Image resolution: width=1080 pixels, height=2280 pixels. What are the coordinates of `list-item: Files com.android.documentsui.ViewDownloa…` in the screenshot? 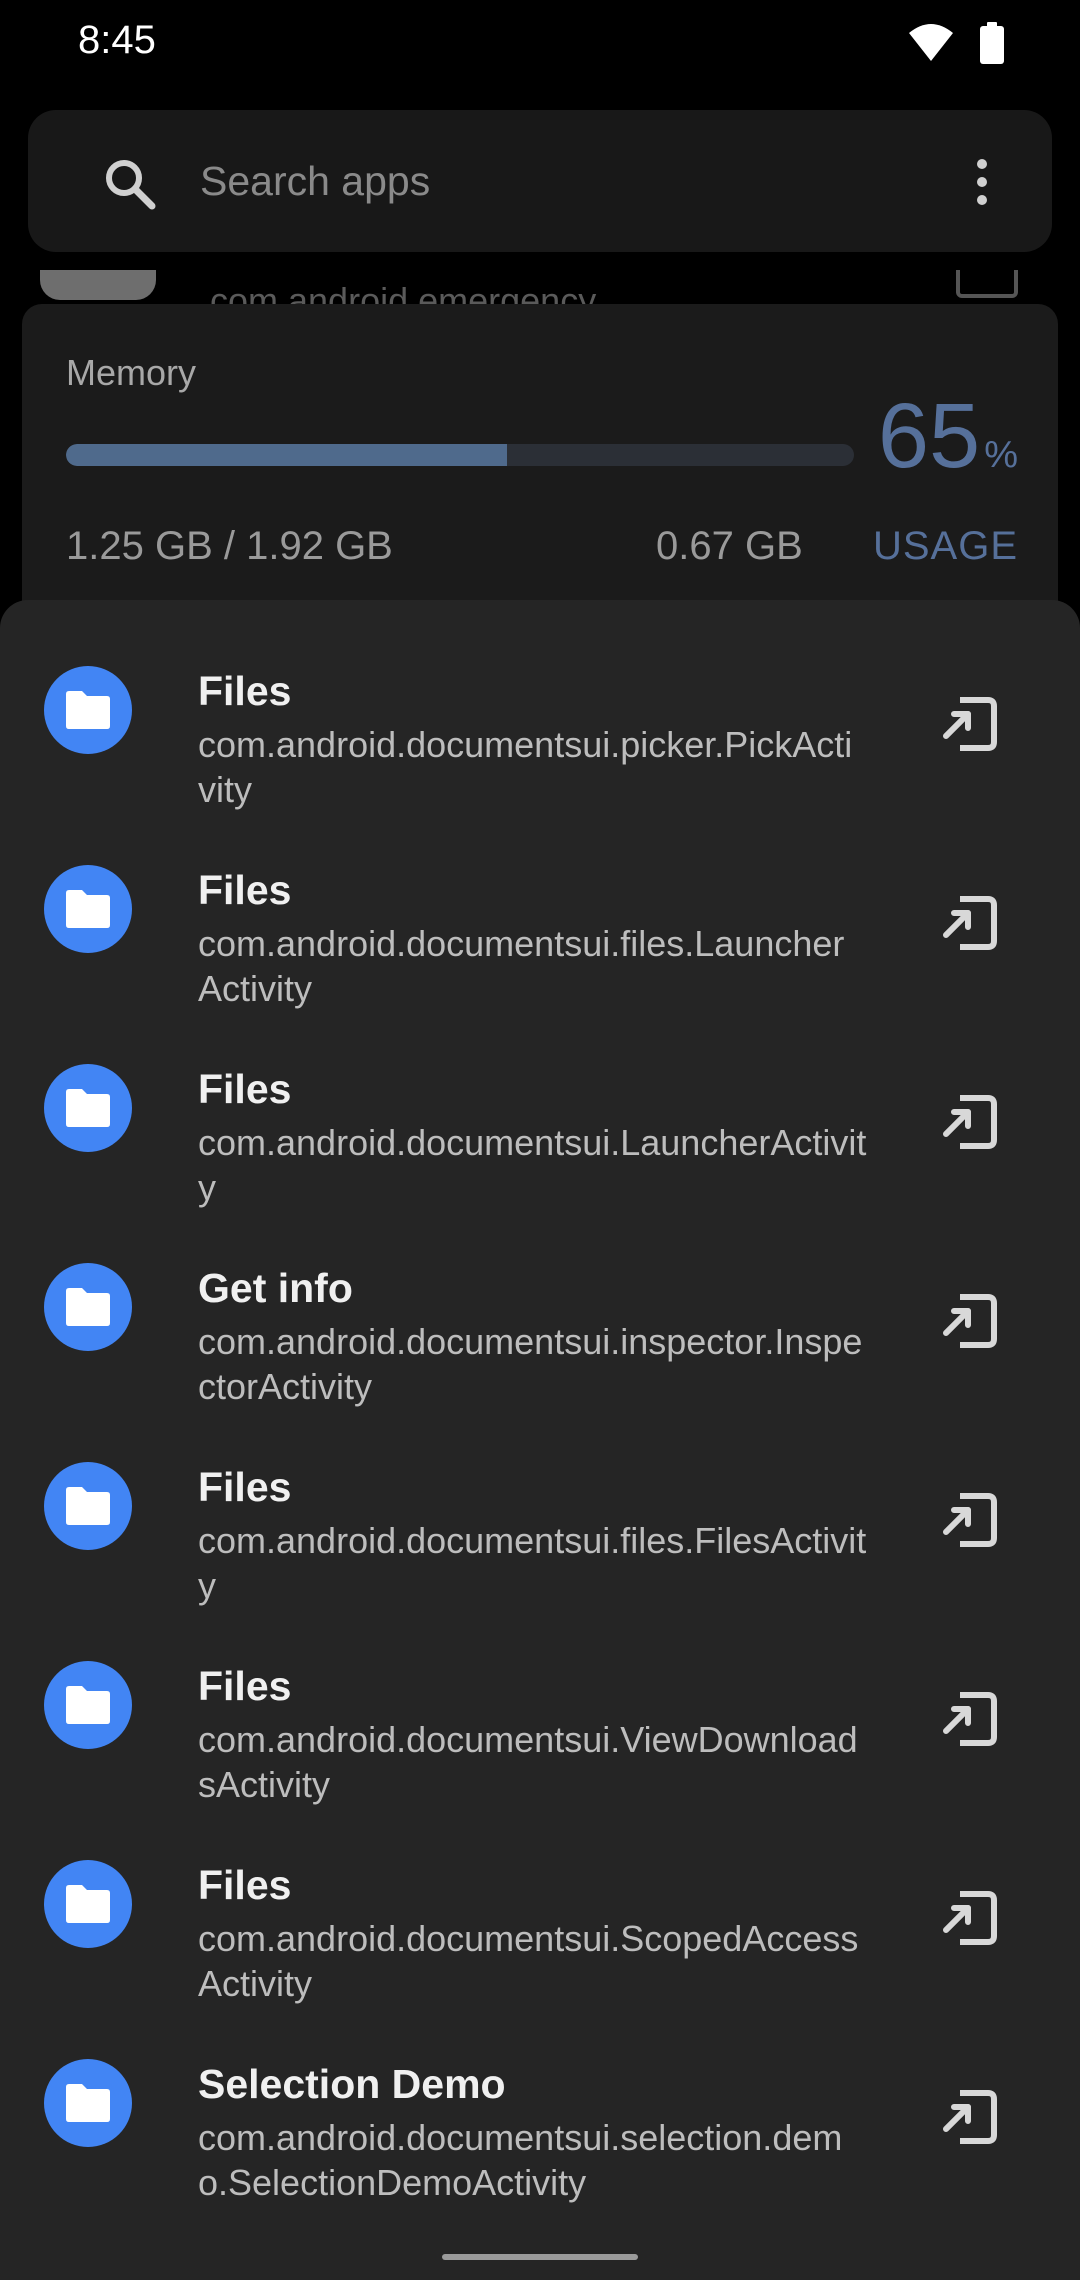 It's located at (540, 1700).